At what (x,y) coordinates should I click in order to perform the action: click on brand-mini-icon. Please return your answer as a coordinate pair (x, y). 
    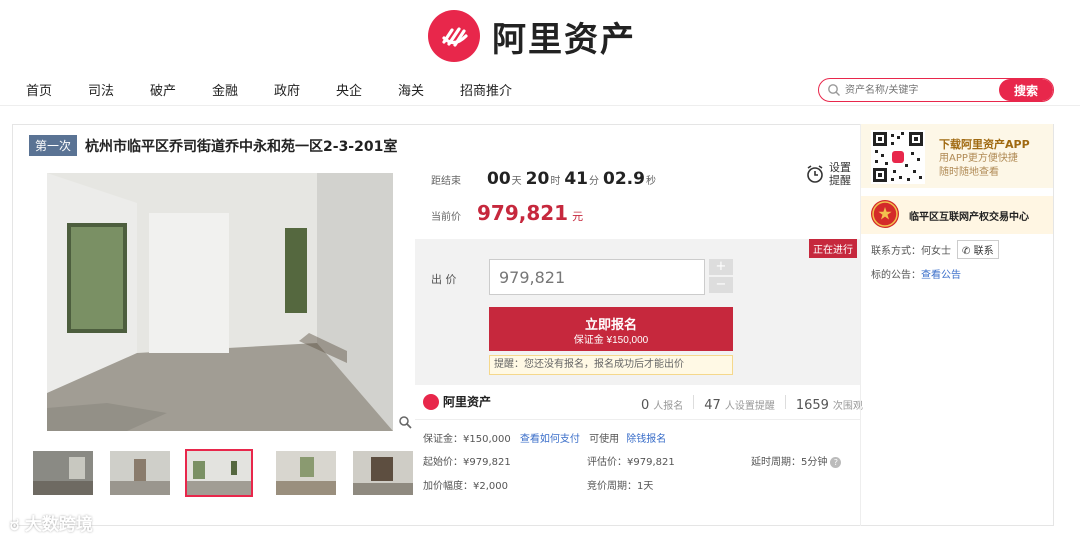
    Looking at the image, I should click on (431, 401).